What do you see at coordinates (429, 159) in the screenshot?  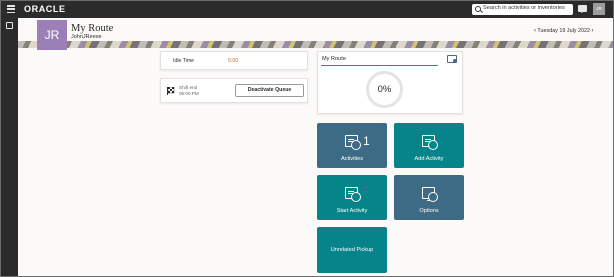 I see `add-activity-label: Add Activity` at bounding box center [429, 159].